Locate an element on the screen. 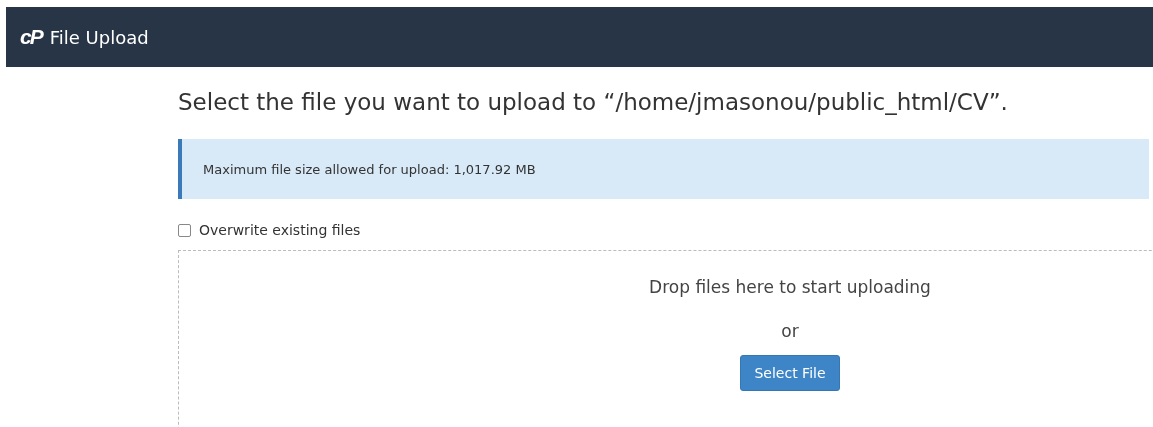  info-text: Maximum file size allowed for upload: 1,017.92 MB is located at coordinates (369, 169).